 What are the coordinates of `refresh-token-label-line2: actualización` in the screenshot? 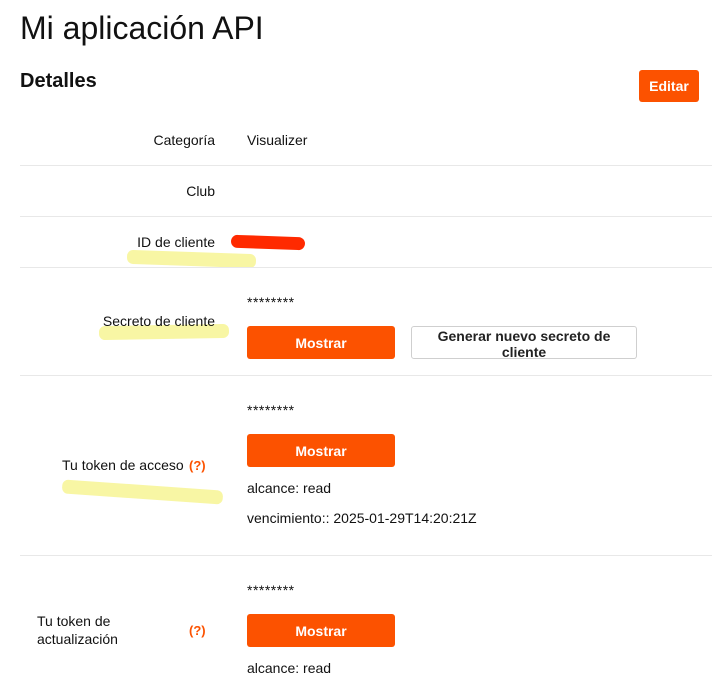 It's located at (77, 639).